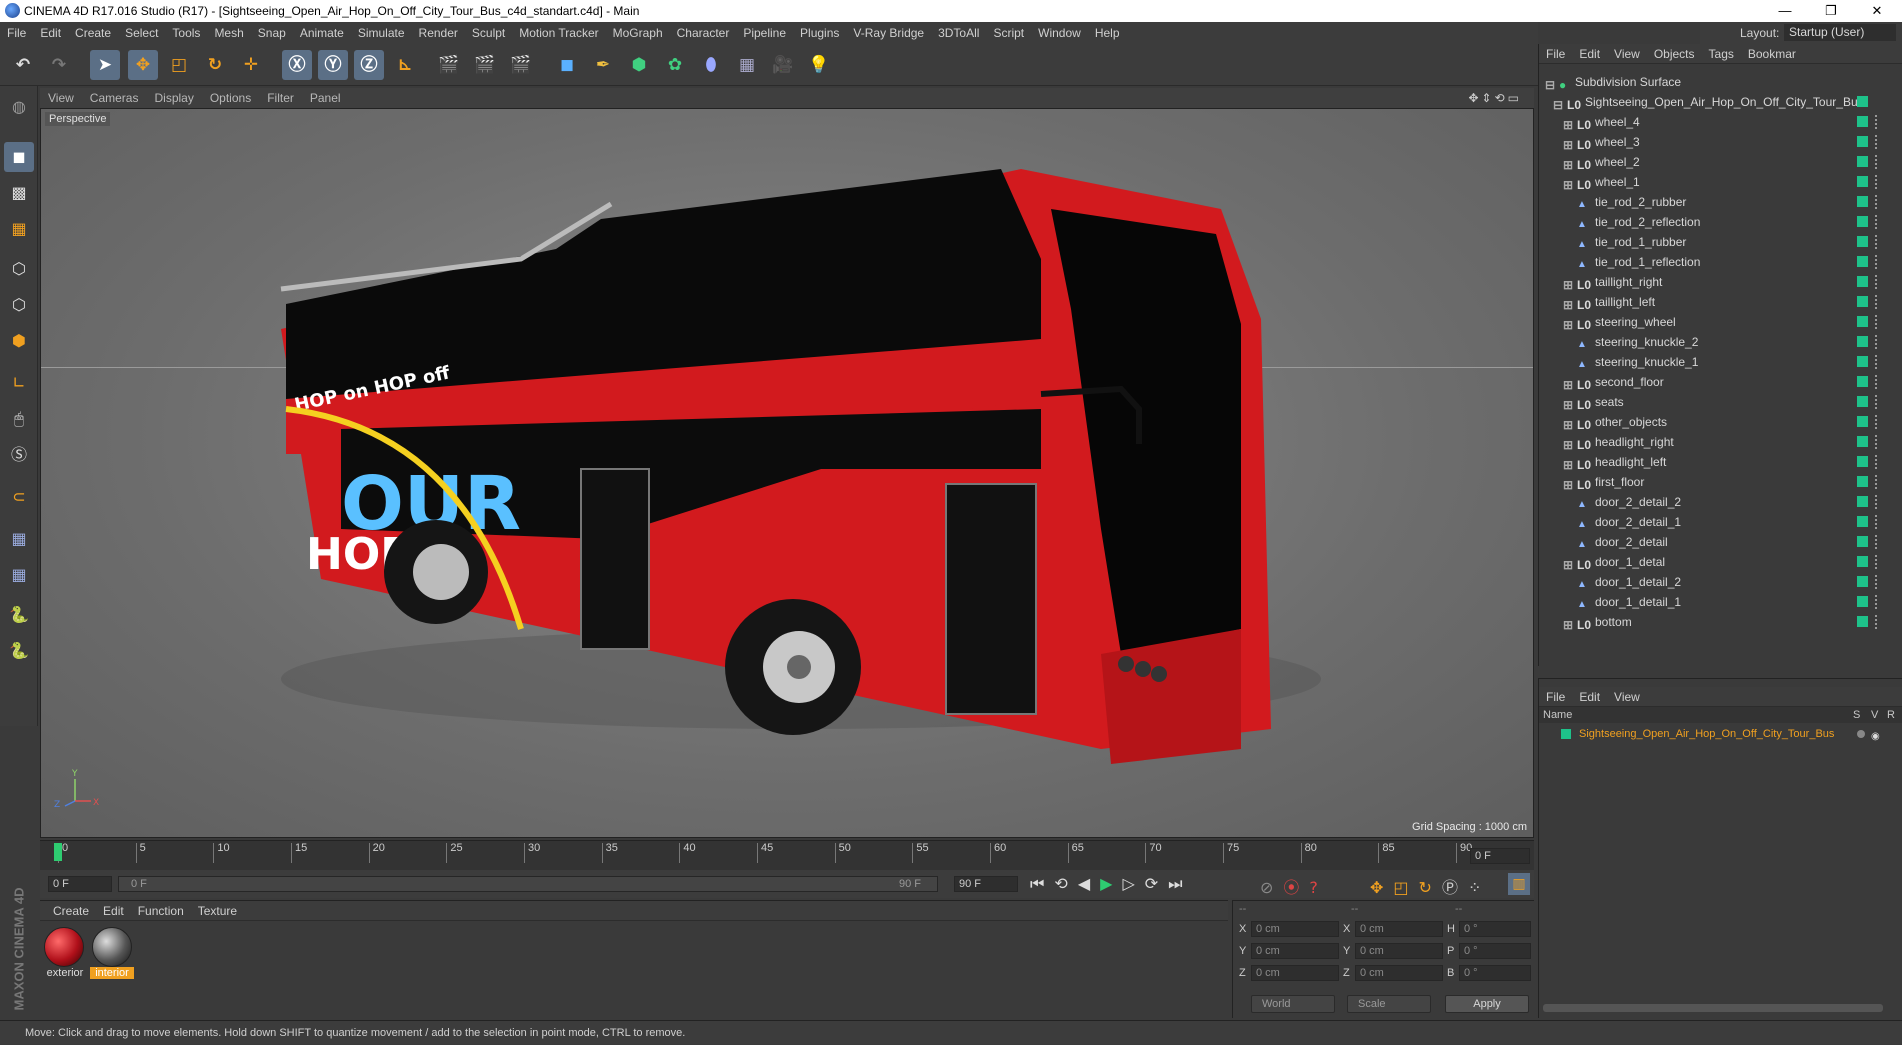 This screenshot has width=1902, height=1045. I want to click on menu-mograph: MoGraph, so click(638, 33).